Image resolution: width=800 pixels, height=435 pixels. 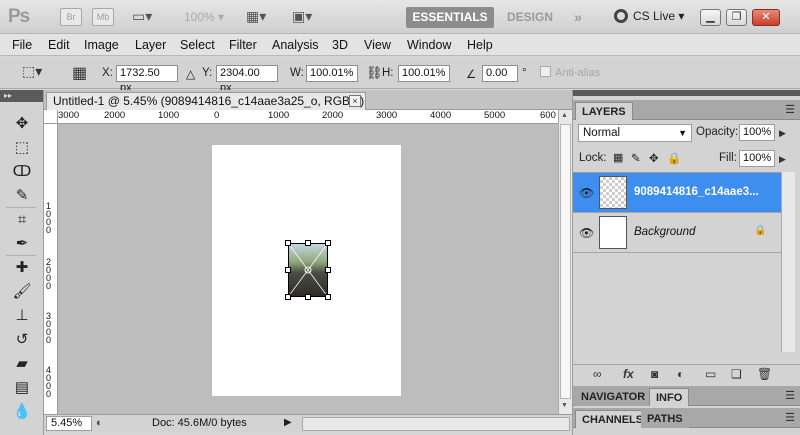 What do you see at coordinates (677, 233) in the screenshot?
I see `layer-row: 👁 Background 🔒` at bounding box center [677, 233].